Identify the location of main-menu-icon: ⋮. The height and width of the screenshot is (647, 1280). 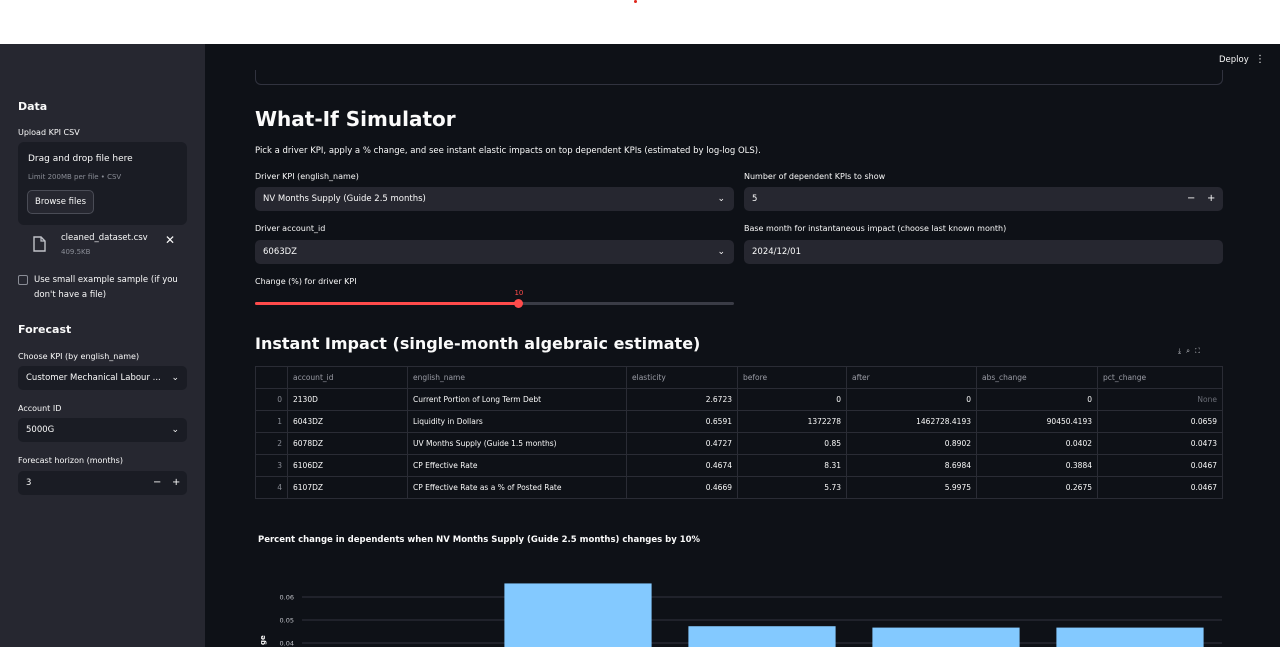
(1260, 59).